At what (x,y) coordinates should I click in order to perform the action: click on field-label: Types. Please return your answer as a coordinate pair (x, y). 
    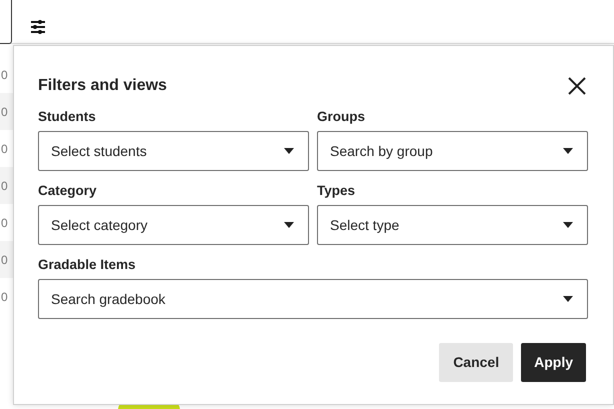
    Looking at the image, I should click on (336, 191).